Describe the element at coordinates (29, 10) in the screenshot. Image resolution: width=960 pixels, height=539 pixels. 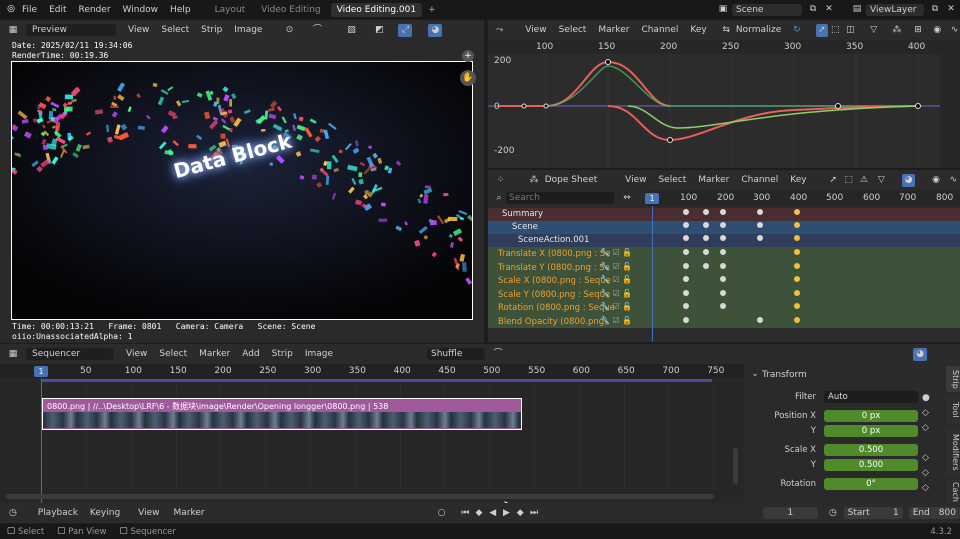
I see `menu-file: File` at that location.